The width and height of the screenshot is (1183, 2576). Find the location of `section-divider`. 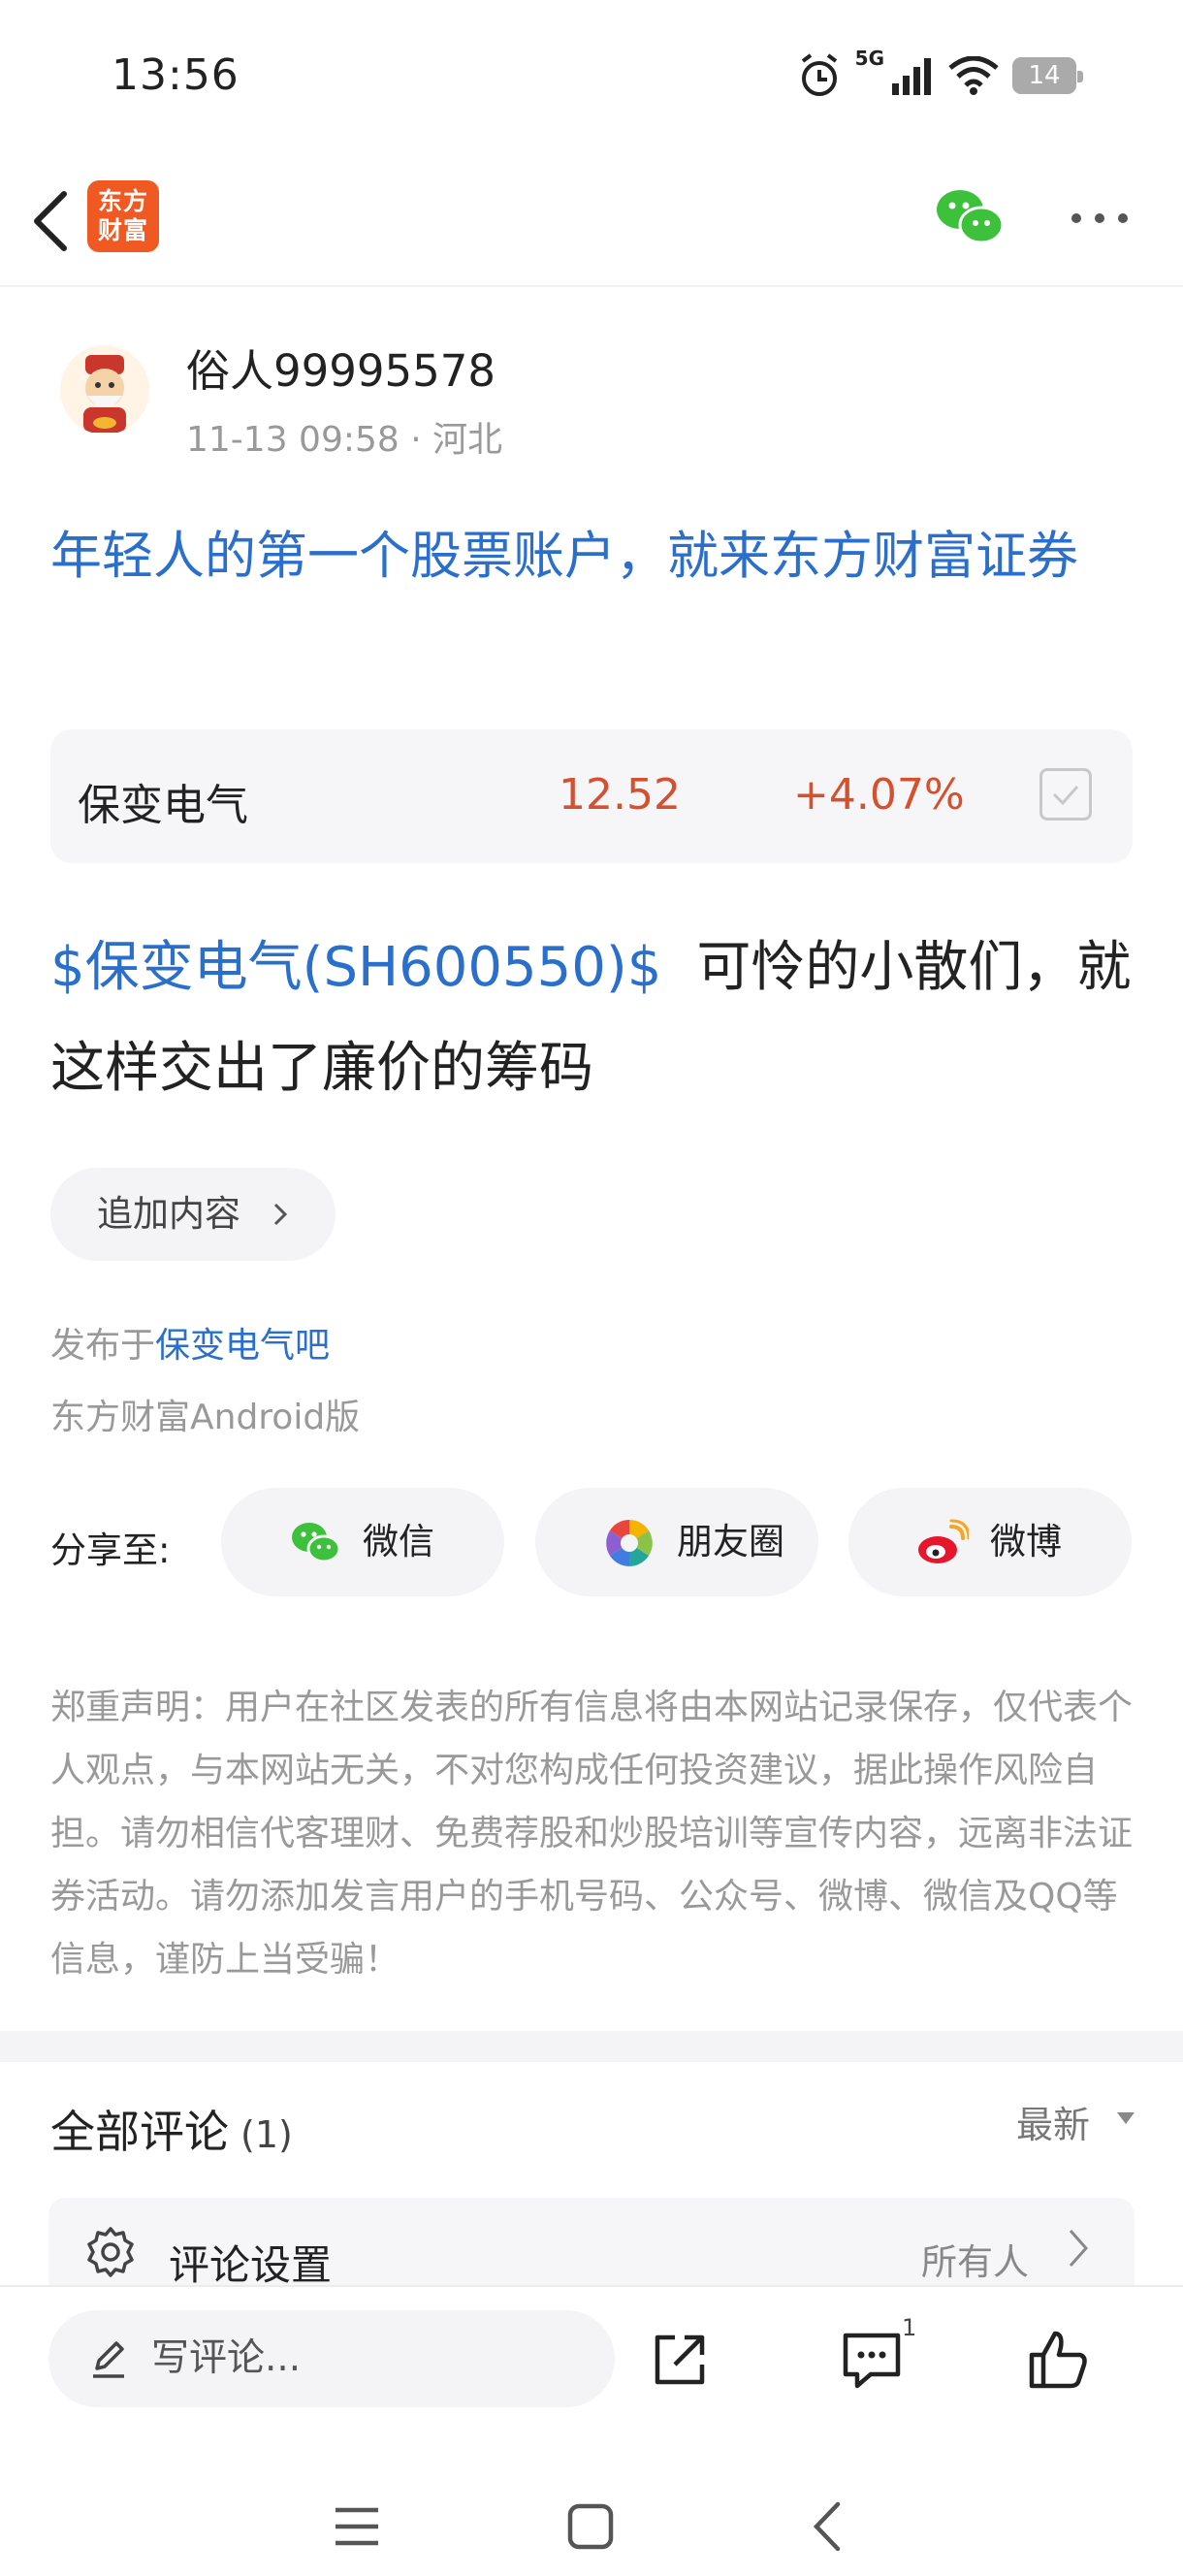

section-divider is located at coordinates (591, 2046).